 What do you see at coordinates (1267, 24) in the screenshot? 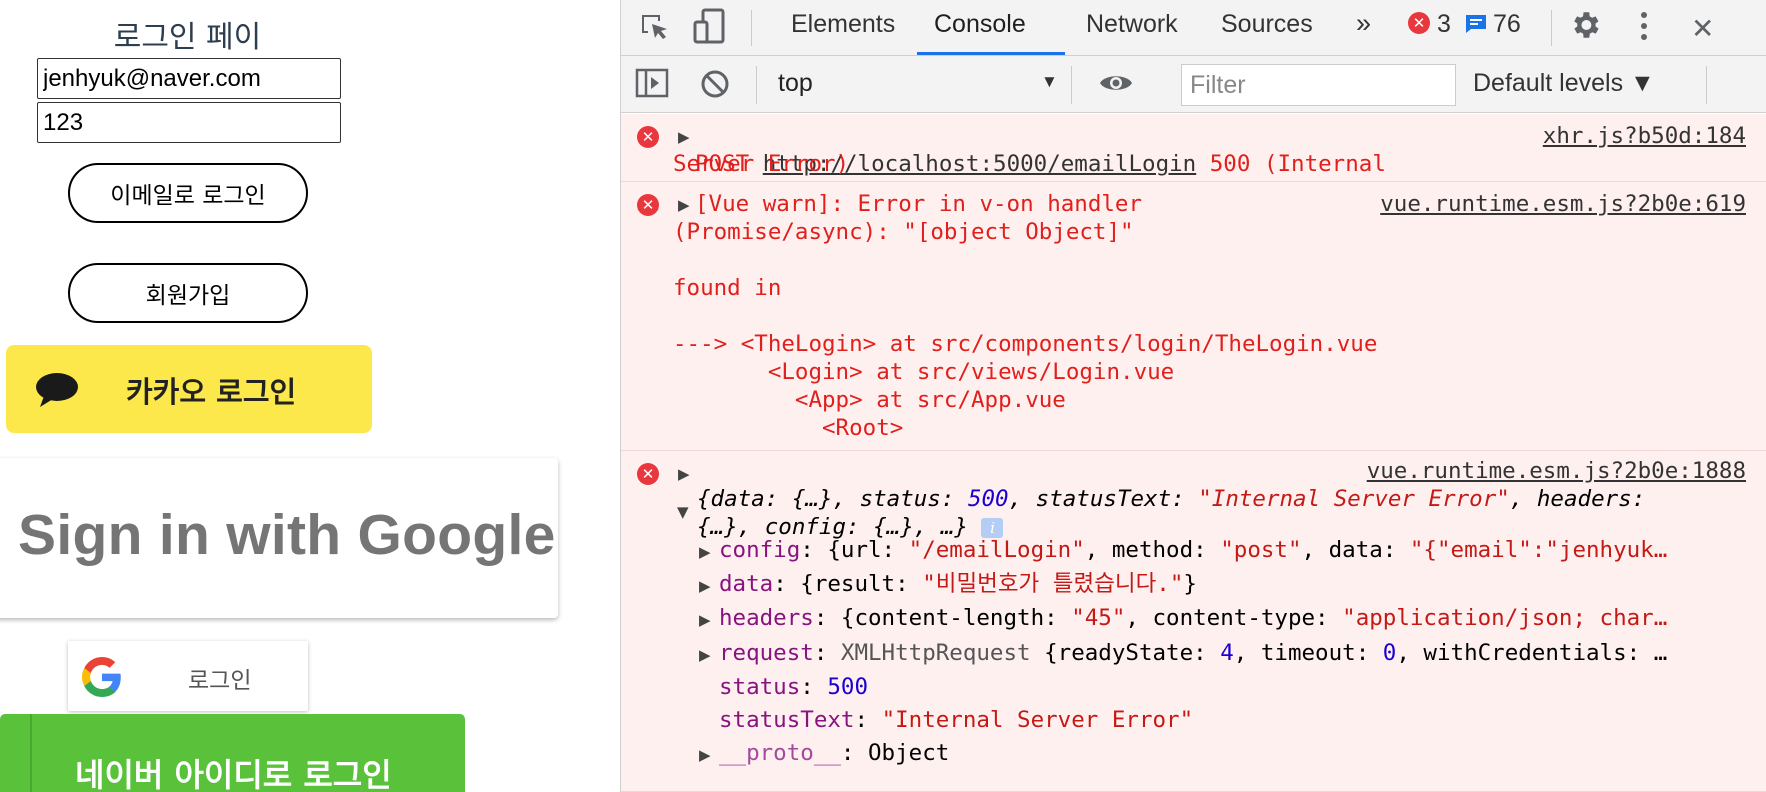
I see `tab-sources: Sources` at bounding box center [1267, 24].